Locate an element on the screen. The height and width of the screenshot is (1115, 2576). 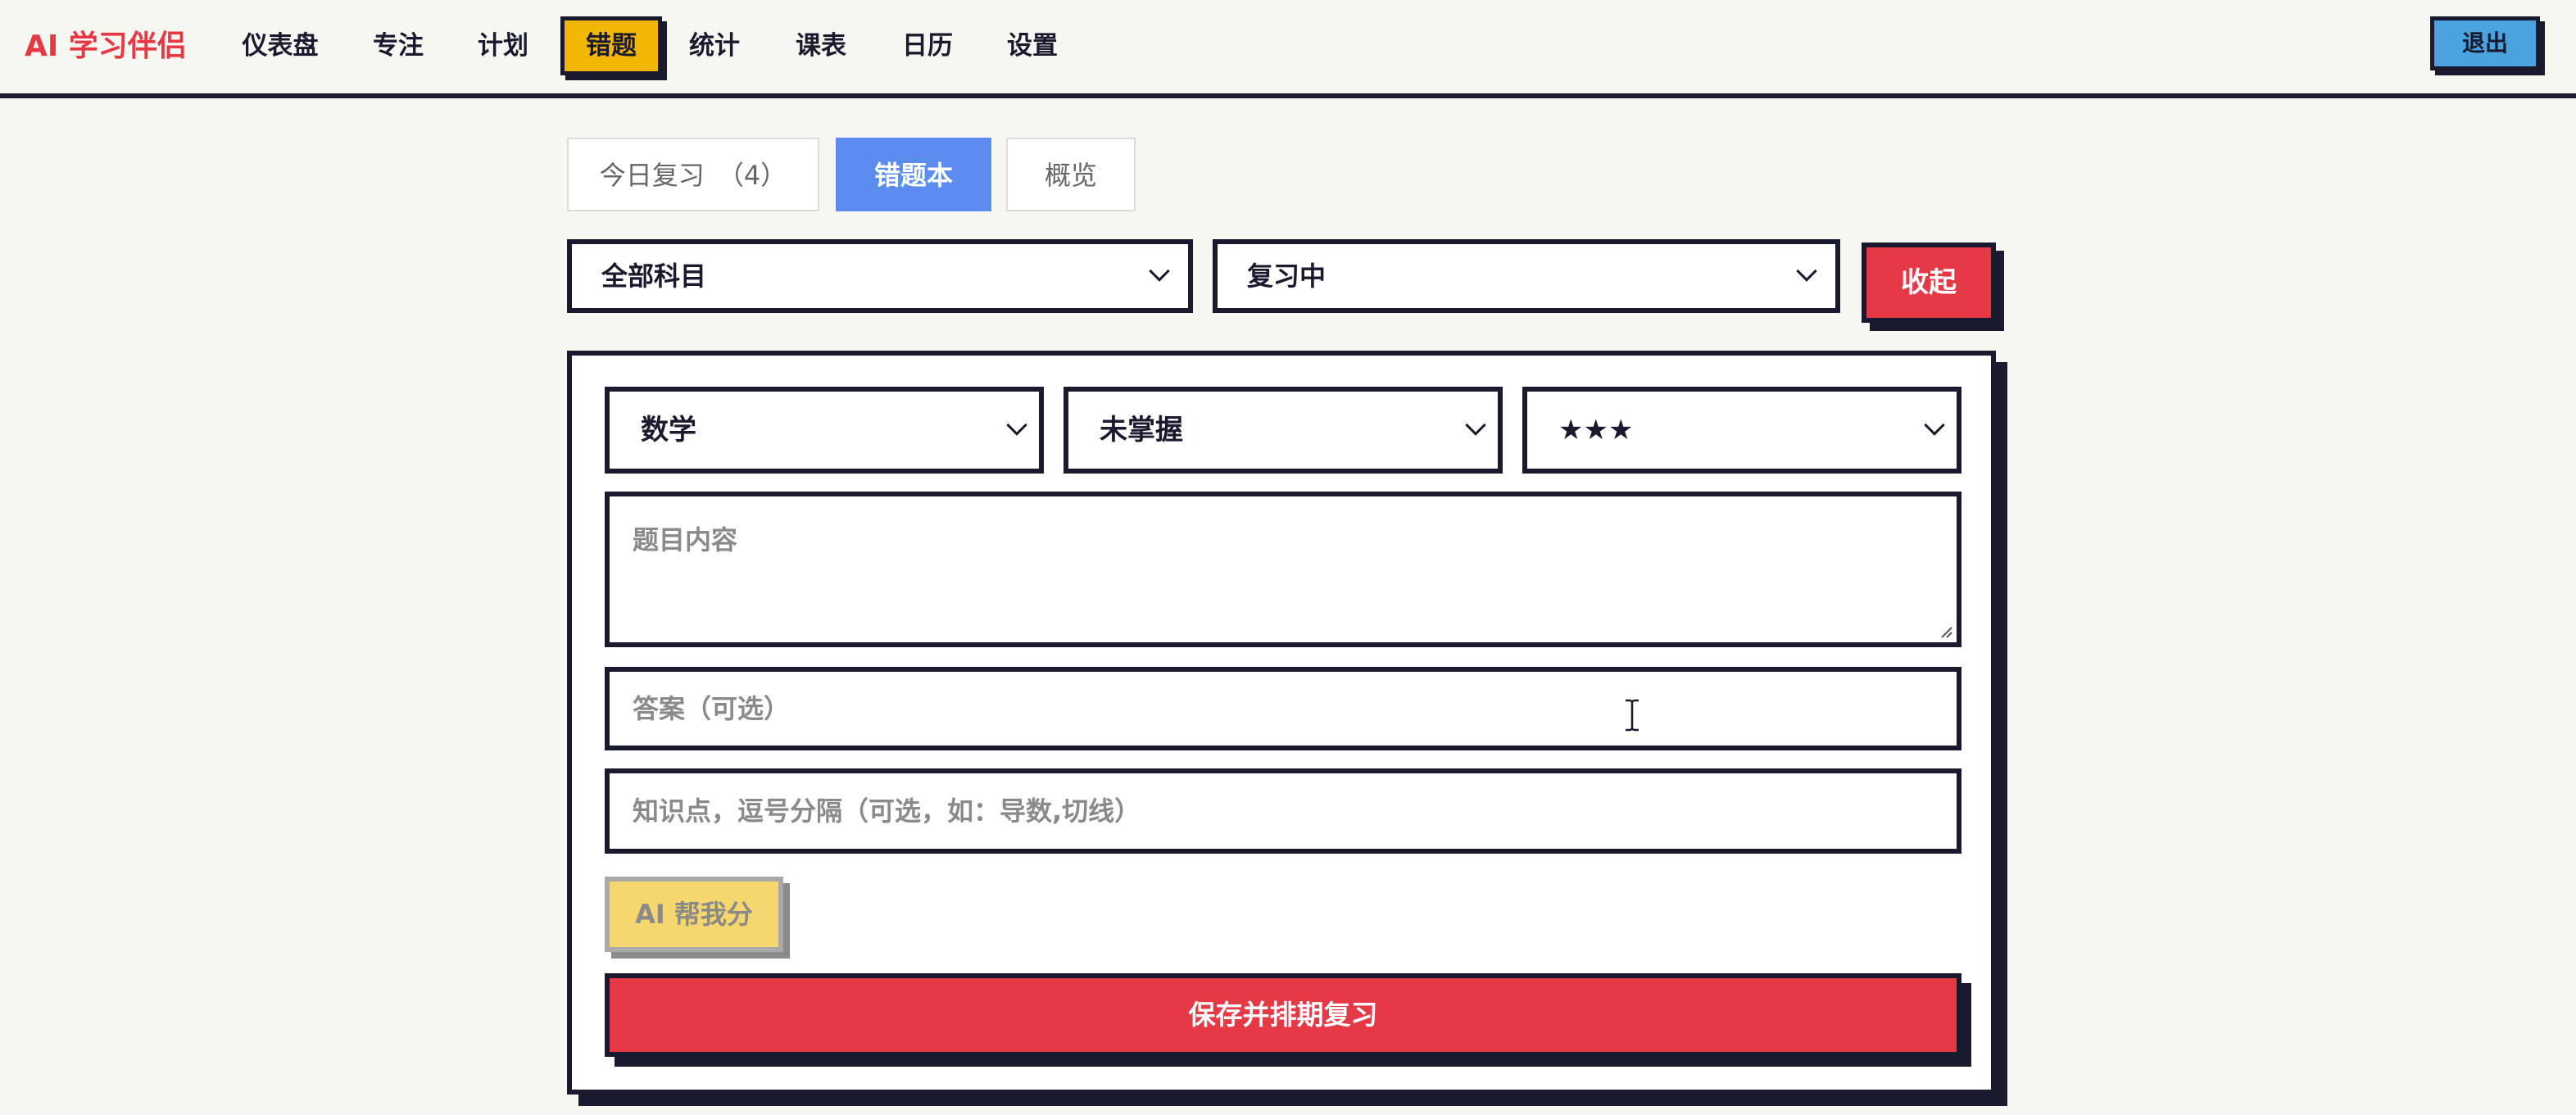
nav-item-dashboard: 仪表盘 is located at coordinates (280, 46).